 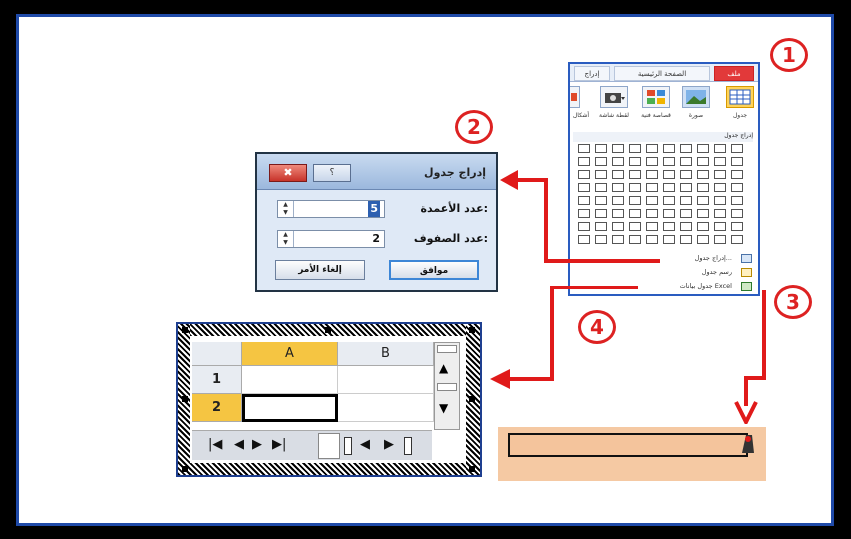 What do you see at coordinates (614, 97) in the screenshot?
I see `screenshot-button` at bounding box center [614, 97].